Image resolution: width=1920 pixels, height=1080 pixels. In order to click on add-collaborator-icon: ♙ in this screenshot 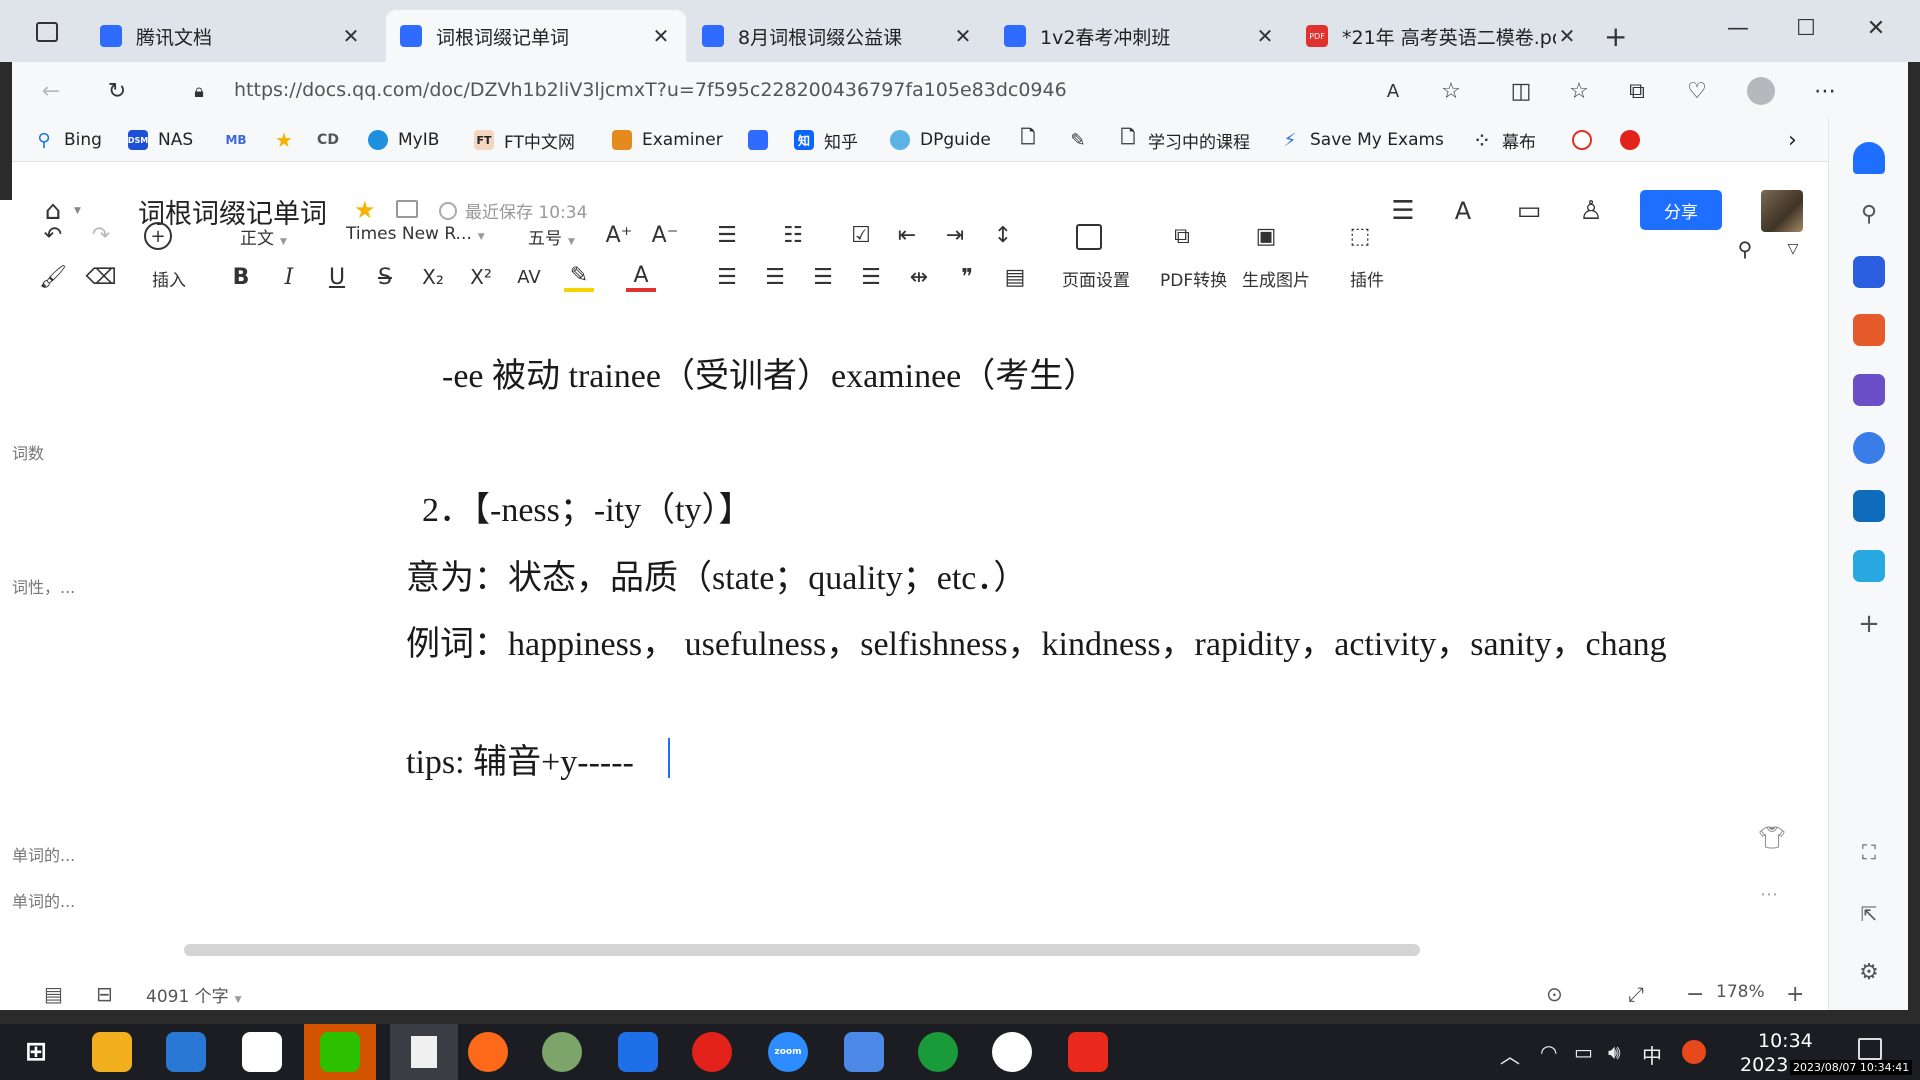, I will do `click(1591, 211)`.